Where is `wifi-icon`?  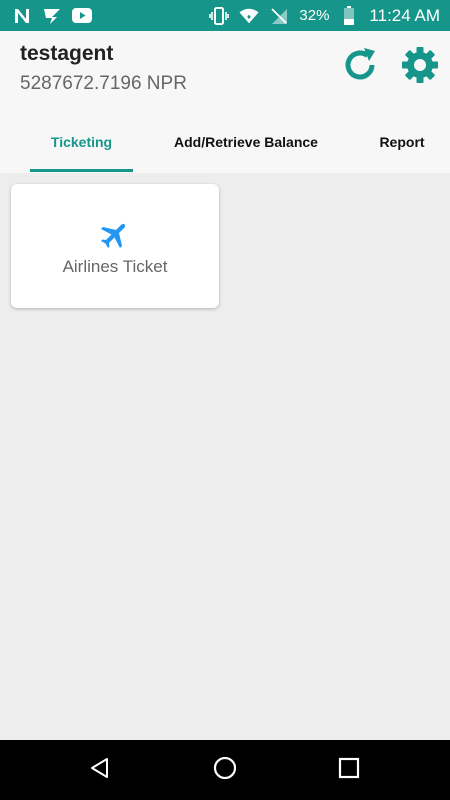 wifi-icon is located at coordinates (249, 16).